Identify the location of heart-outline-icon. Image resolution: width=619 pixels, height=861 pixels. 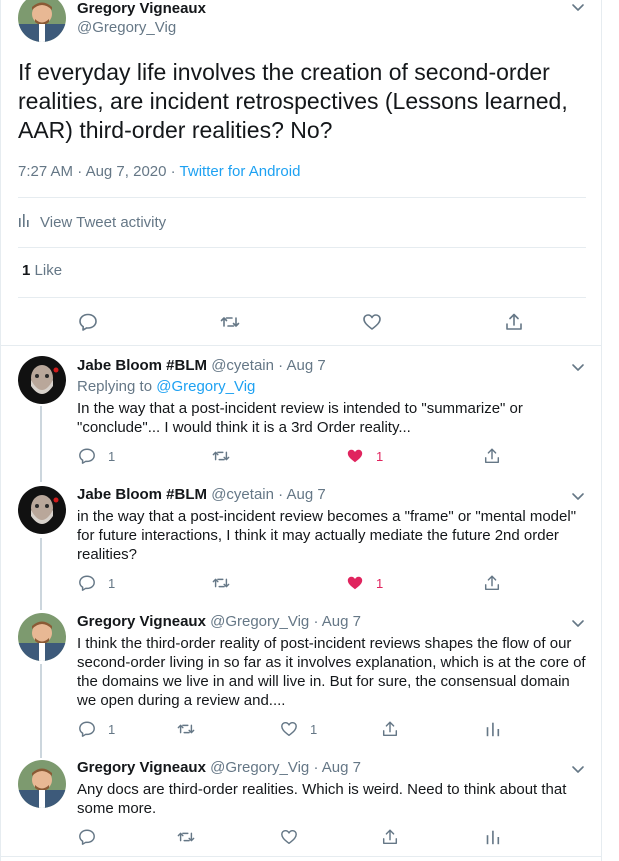
(372, 322).